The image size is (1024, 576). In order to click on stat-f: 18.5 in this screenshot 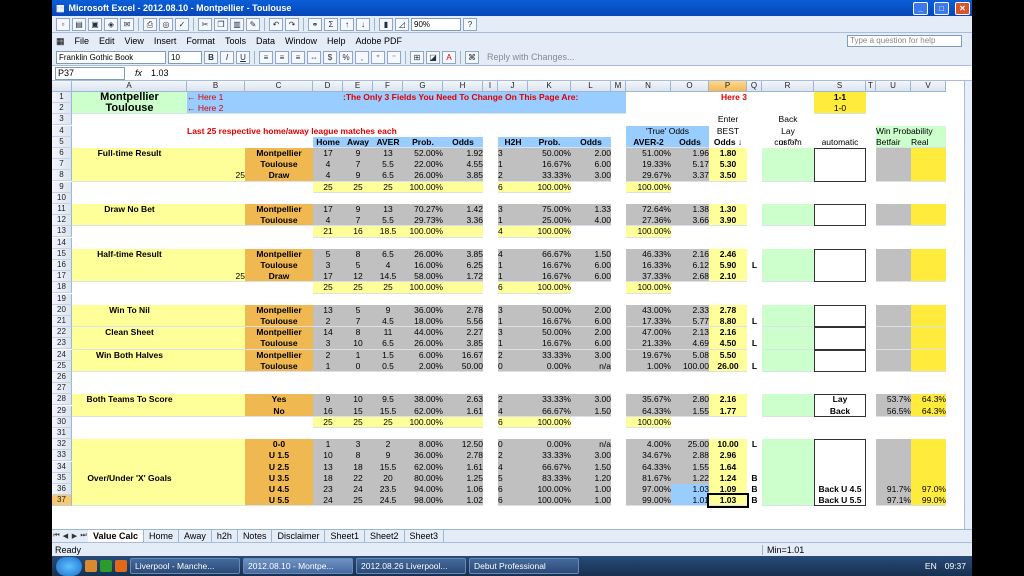, I will do `click(388, 231)`.